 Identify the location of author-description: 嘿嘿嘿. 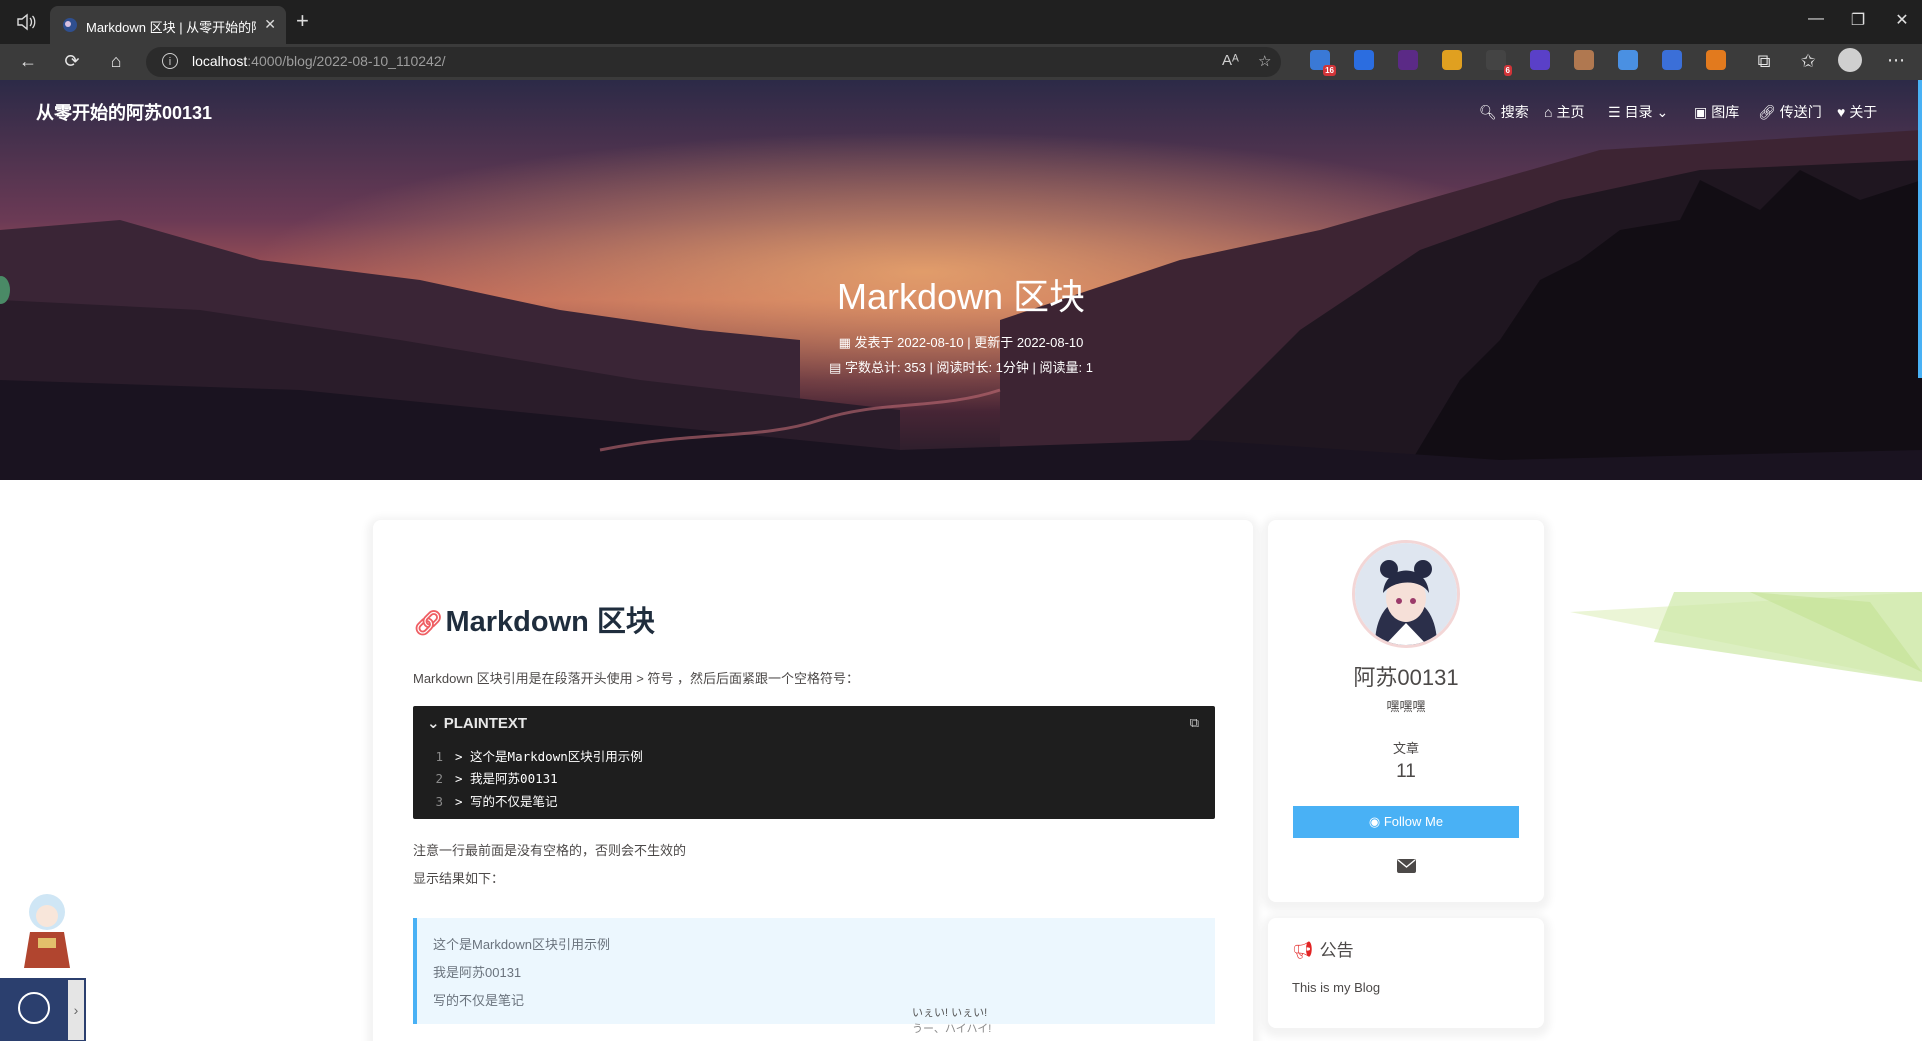
(1406, 706).